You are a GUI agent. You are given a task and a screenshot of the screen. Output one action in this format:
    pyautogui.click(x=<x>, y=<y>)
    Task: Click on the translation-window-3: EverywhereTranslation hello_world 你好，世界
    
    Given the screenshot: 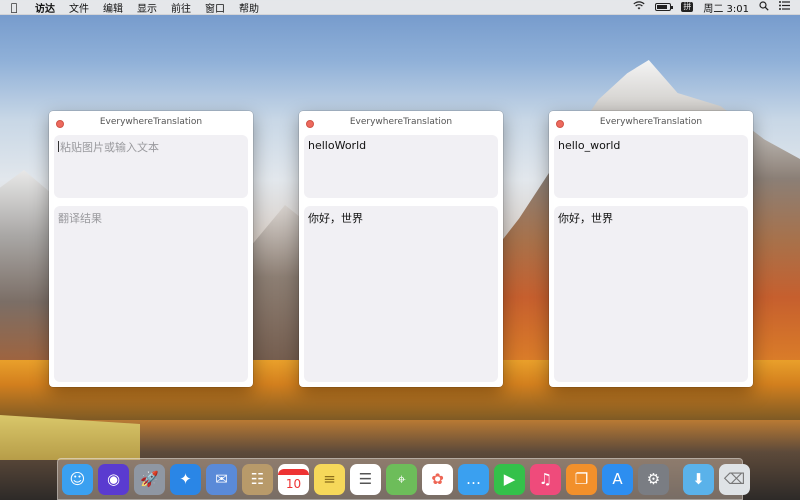 What is the action you would take?
    pyautogui.click(x=651, y=249)
    